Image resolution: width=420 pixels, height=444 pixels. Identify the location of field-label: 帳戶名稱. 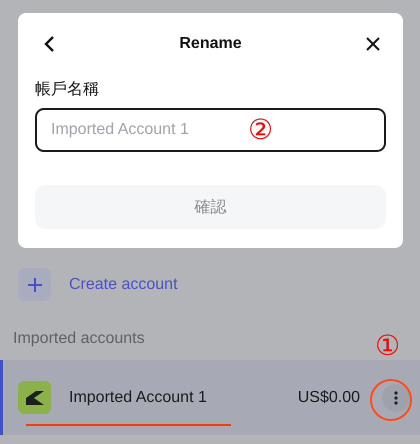
(67, 90).